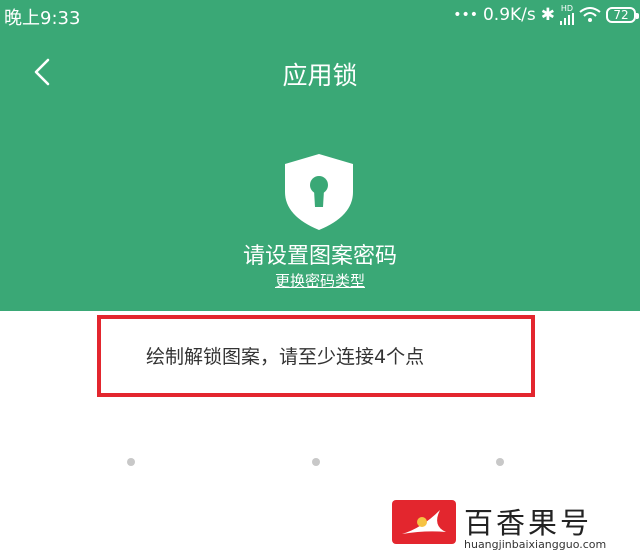  What do you see at coordinates (590, 14) in the screenshot?
I see `wifi-icon` at bounding box center [590, 14].